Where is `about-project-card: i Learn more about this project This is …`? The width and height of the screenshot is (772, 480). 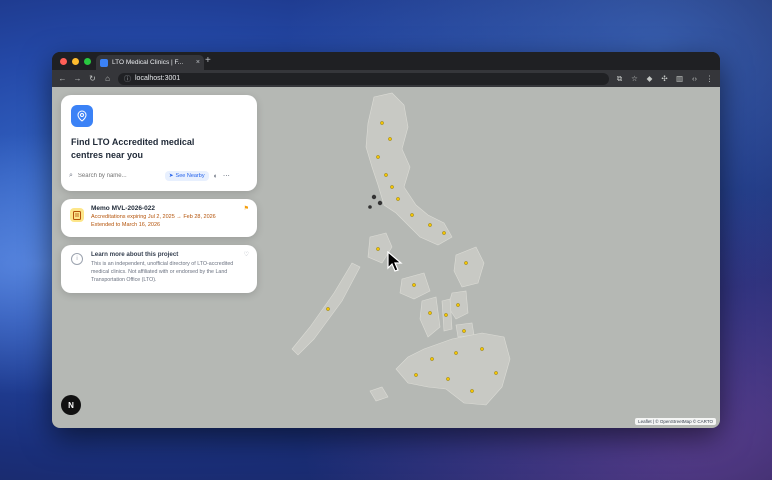
about-project-card: i Learn more about this project This is … is located at coordinates (159, 269).